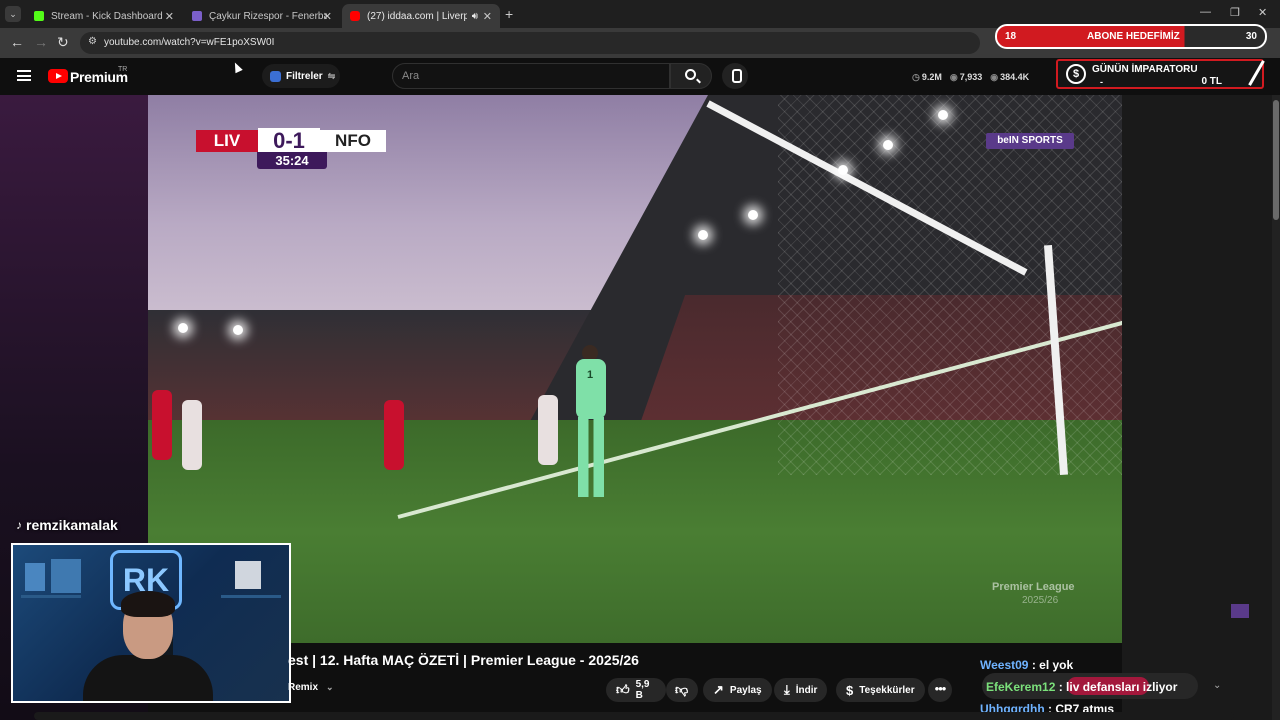 This screenshot has width=1280, height=720. What do you see at coordinates (1133, 36) in the screenshot?
I see `sub-goal-label: ABONE HEDEFİMİZ` at bounding box center [1133, 36].